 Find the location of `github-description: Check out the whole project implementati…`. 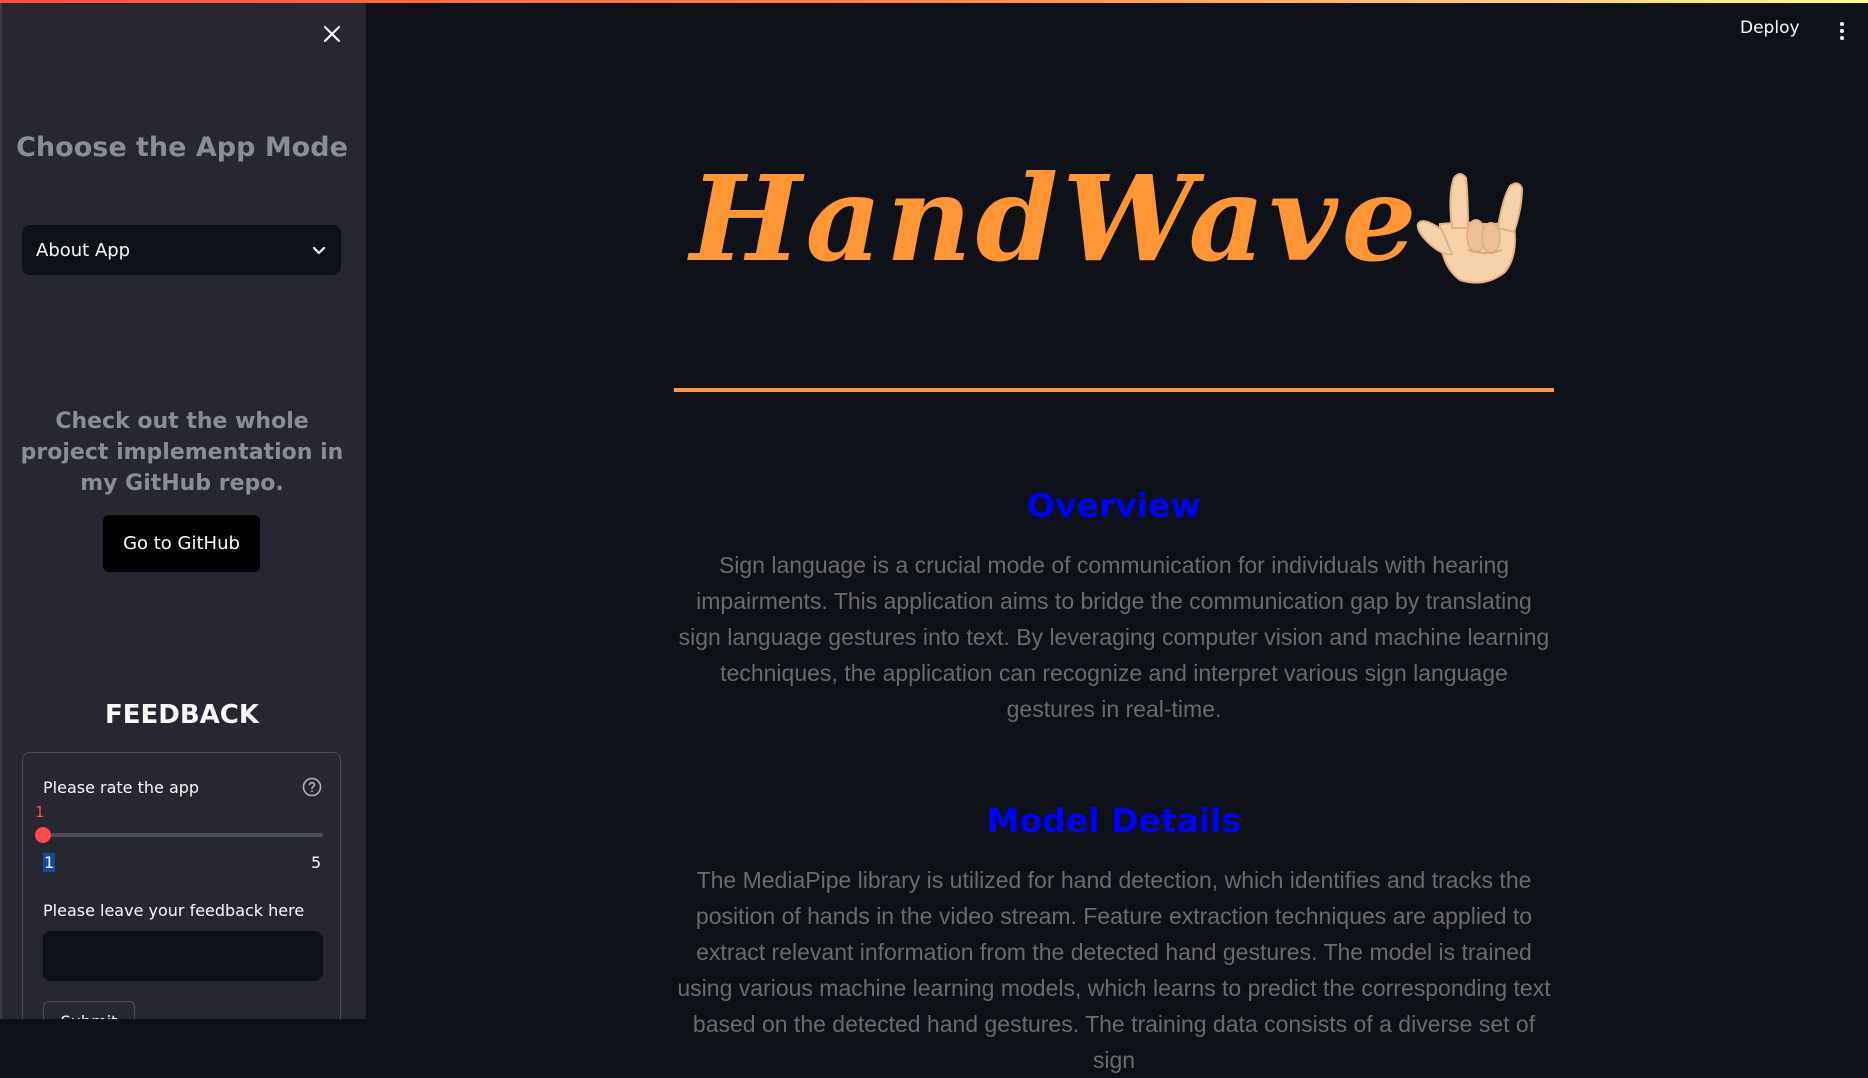

github-description: Check out the whole project implementati… is located at coordinates (182, 452).